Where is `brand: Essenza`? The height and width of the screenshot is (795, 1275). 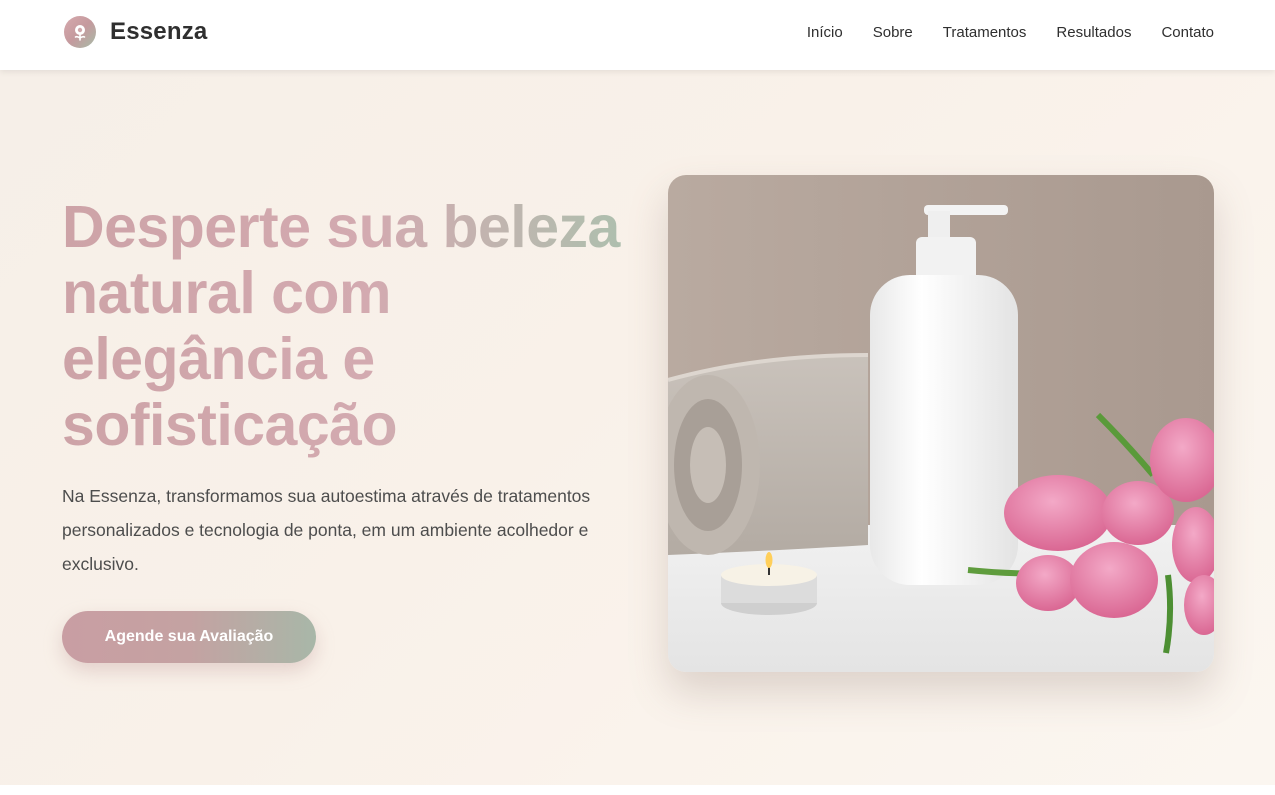
brand: Essenza is located at coordinates (135, 32).